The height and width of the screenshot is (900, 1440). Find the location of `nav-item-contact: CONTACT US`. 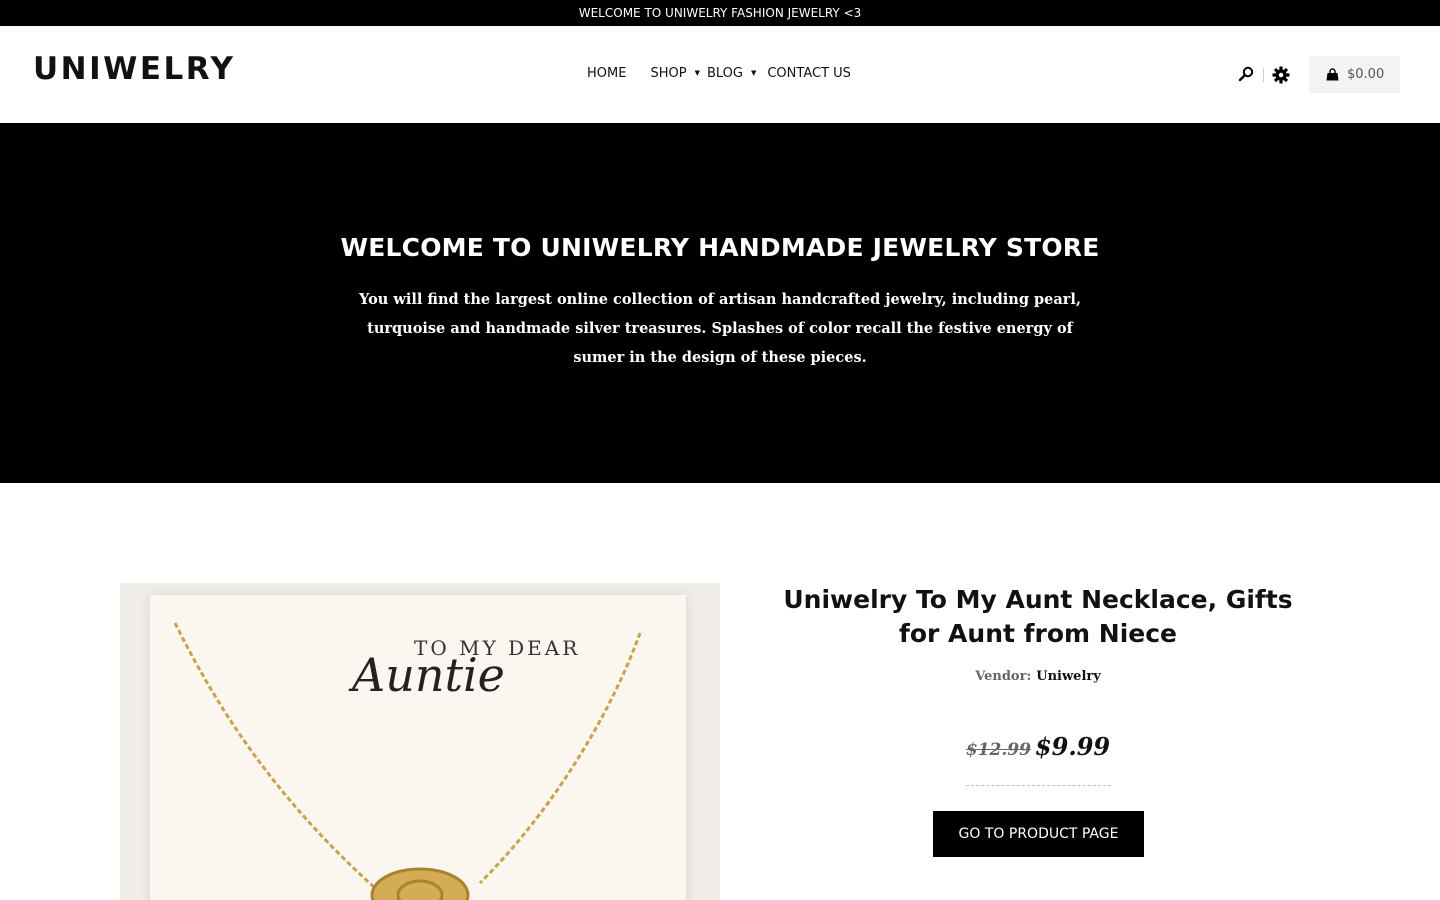

nav-item-contact: CONTACT US is located at coordinates (809, 73).